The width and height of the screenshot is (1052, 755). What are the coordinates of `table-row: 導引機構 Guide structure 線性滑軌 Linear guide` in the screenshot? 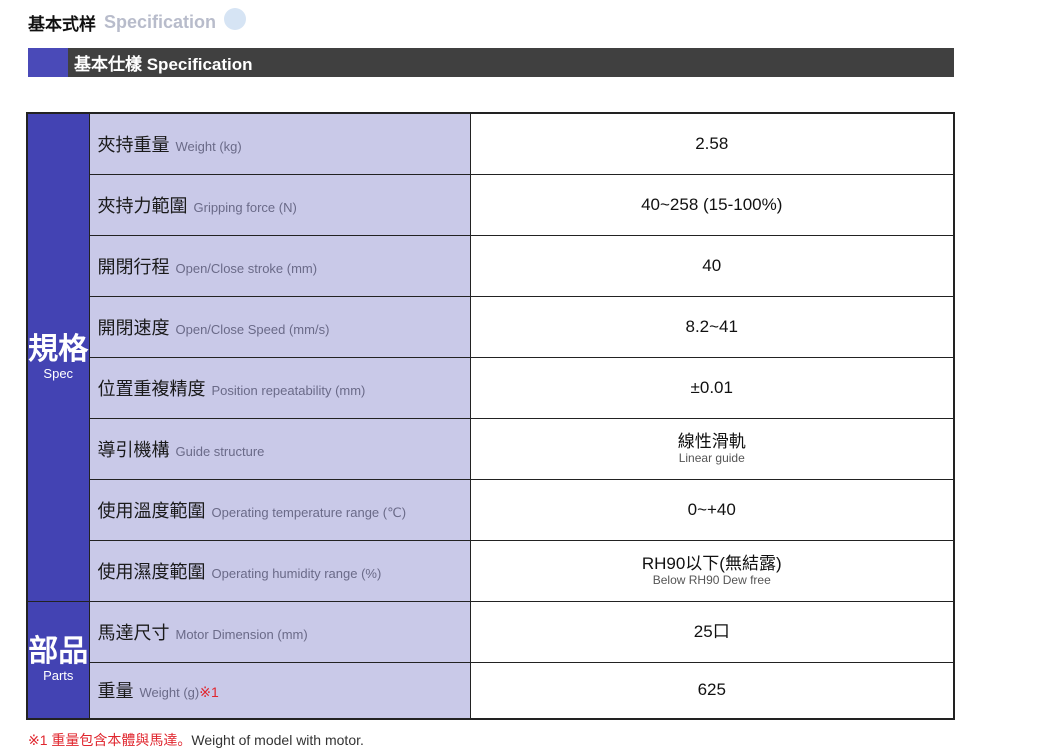 It's located at (491, 448).